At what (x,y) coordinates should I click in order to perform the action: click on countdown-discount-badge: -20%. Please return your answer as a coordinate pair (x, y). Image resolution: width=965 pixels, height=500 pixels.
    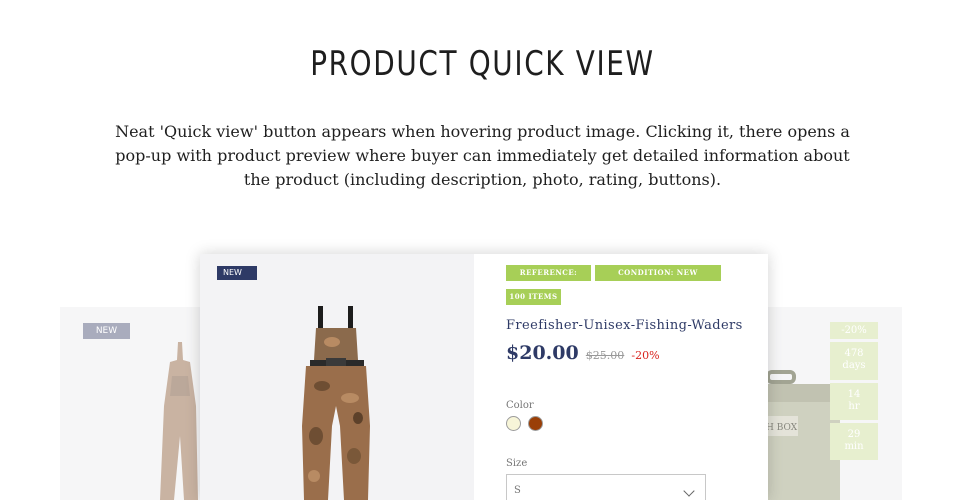
    Looking at the image, I should click on (854, 330).